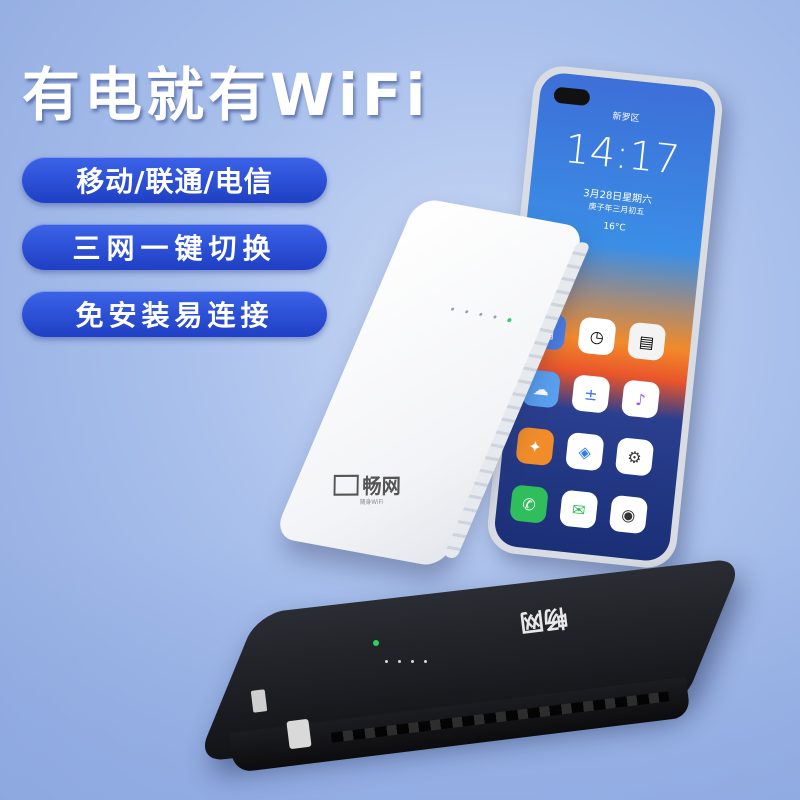  I want to click on black-router-wifi-led, so click(376, 643).